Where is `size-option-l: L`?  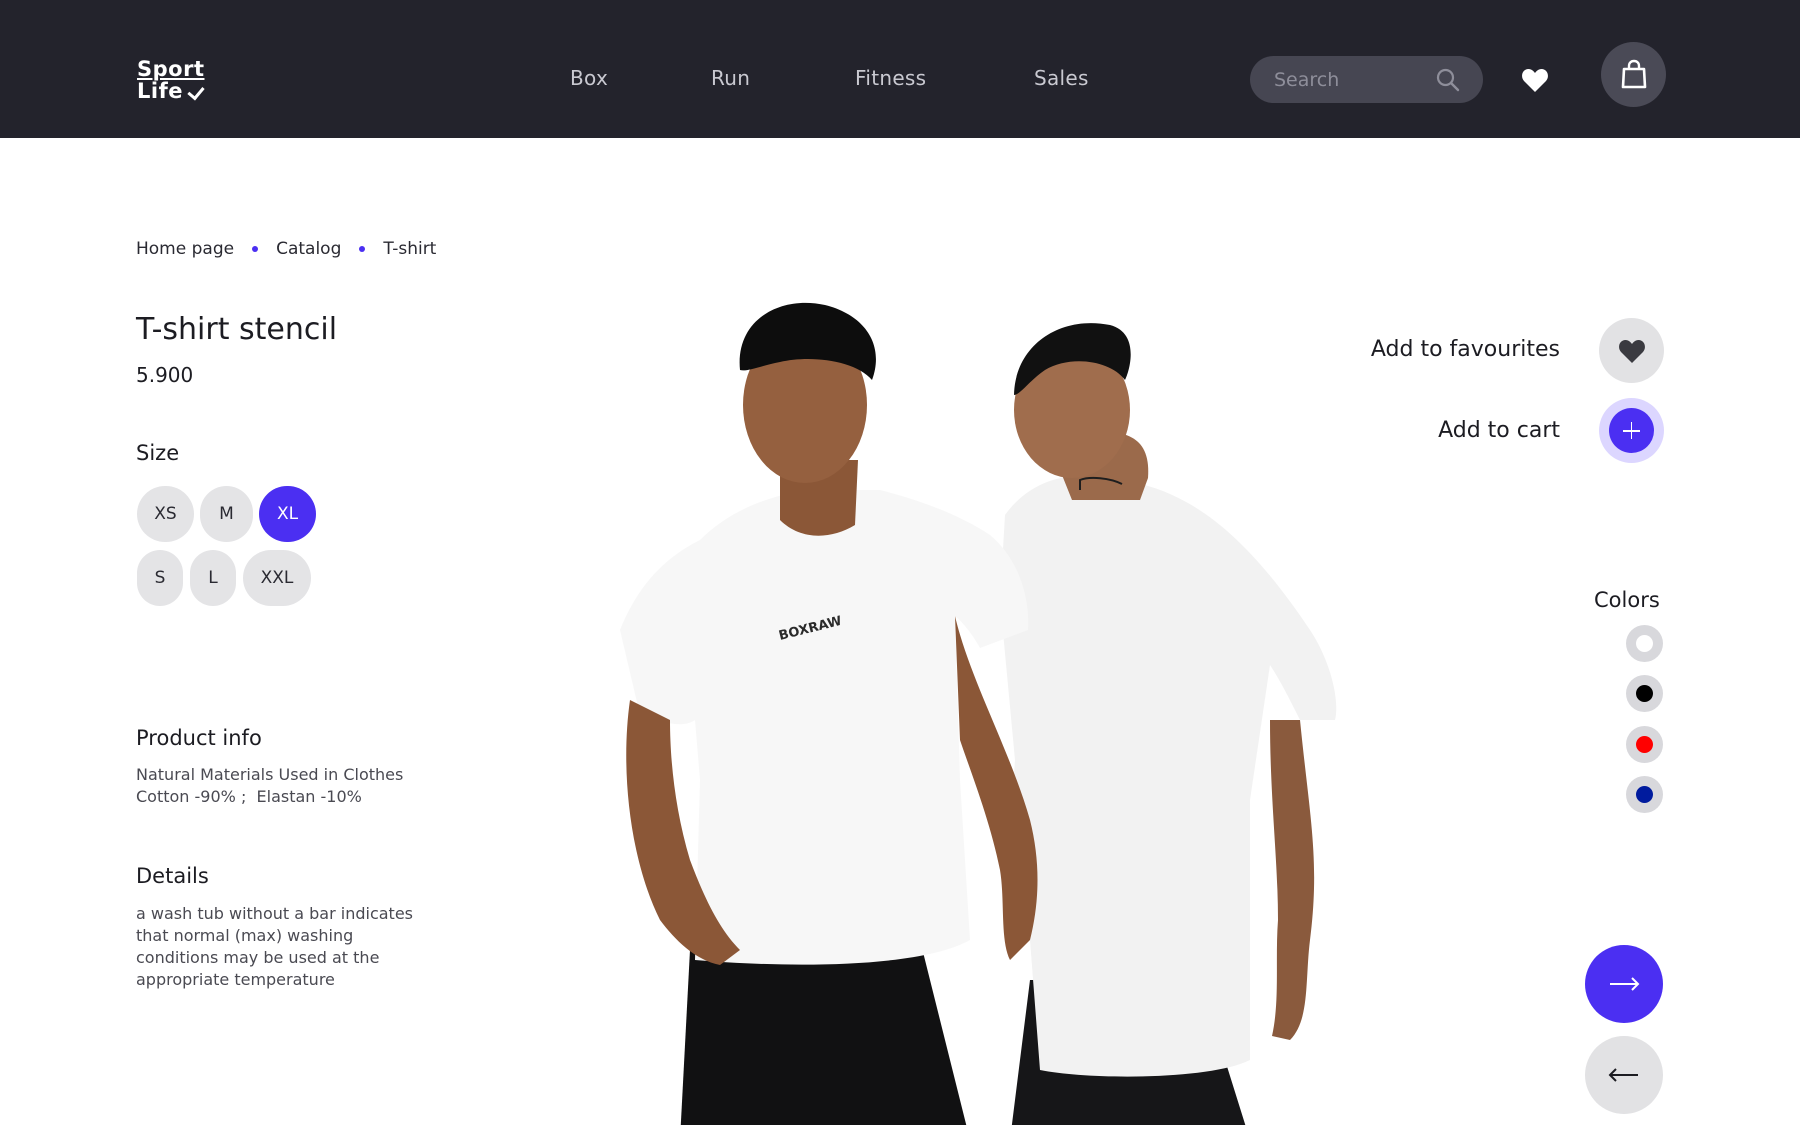
size-option-l: L is located at coordinates (213, 578).